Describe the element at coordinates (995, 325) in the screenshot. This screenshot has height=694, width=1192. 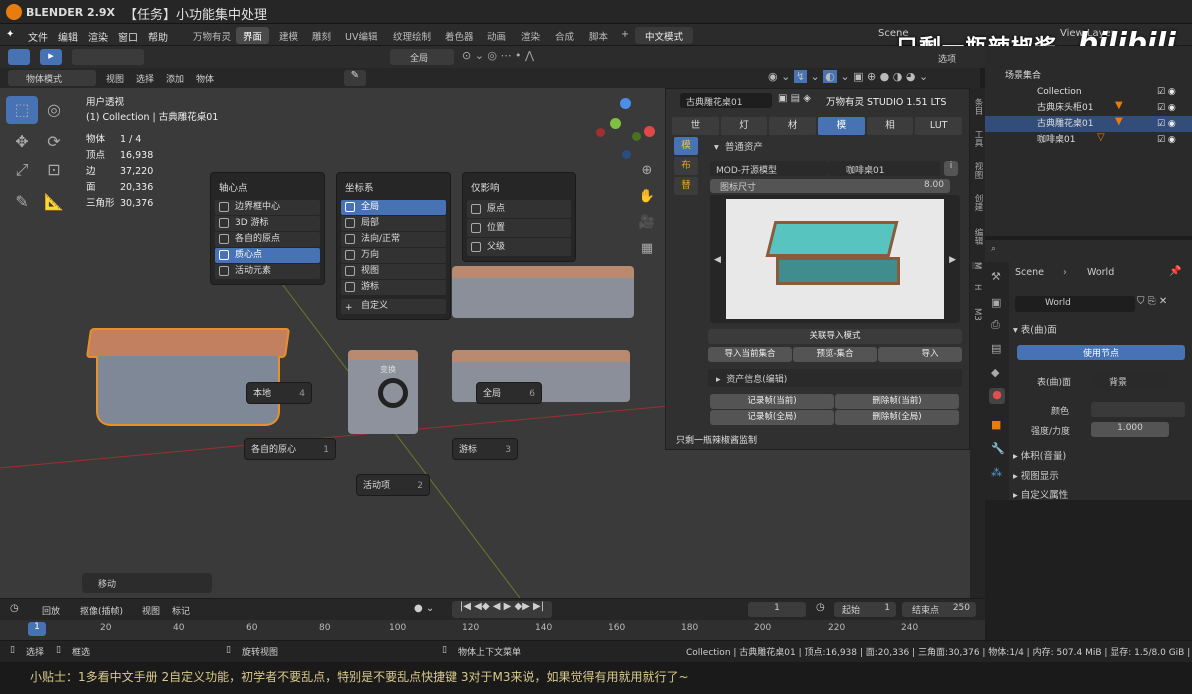
I see `output-tab-icon: ⎙` at that location.